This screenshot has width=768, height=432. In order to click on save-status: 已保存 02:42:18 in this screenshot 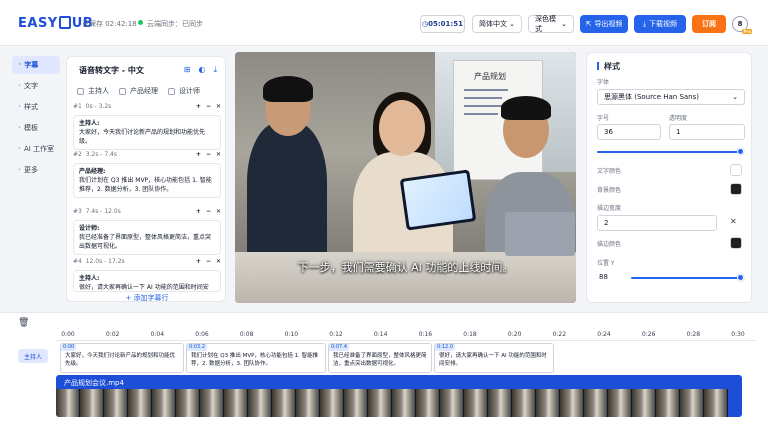, I will do `click(109, 24)`.